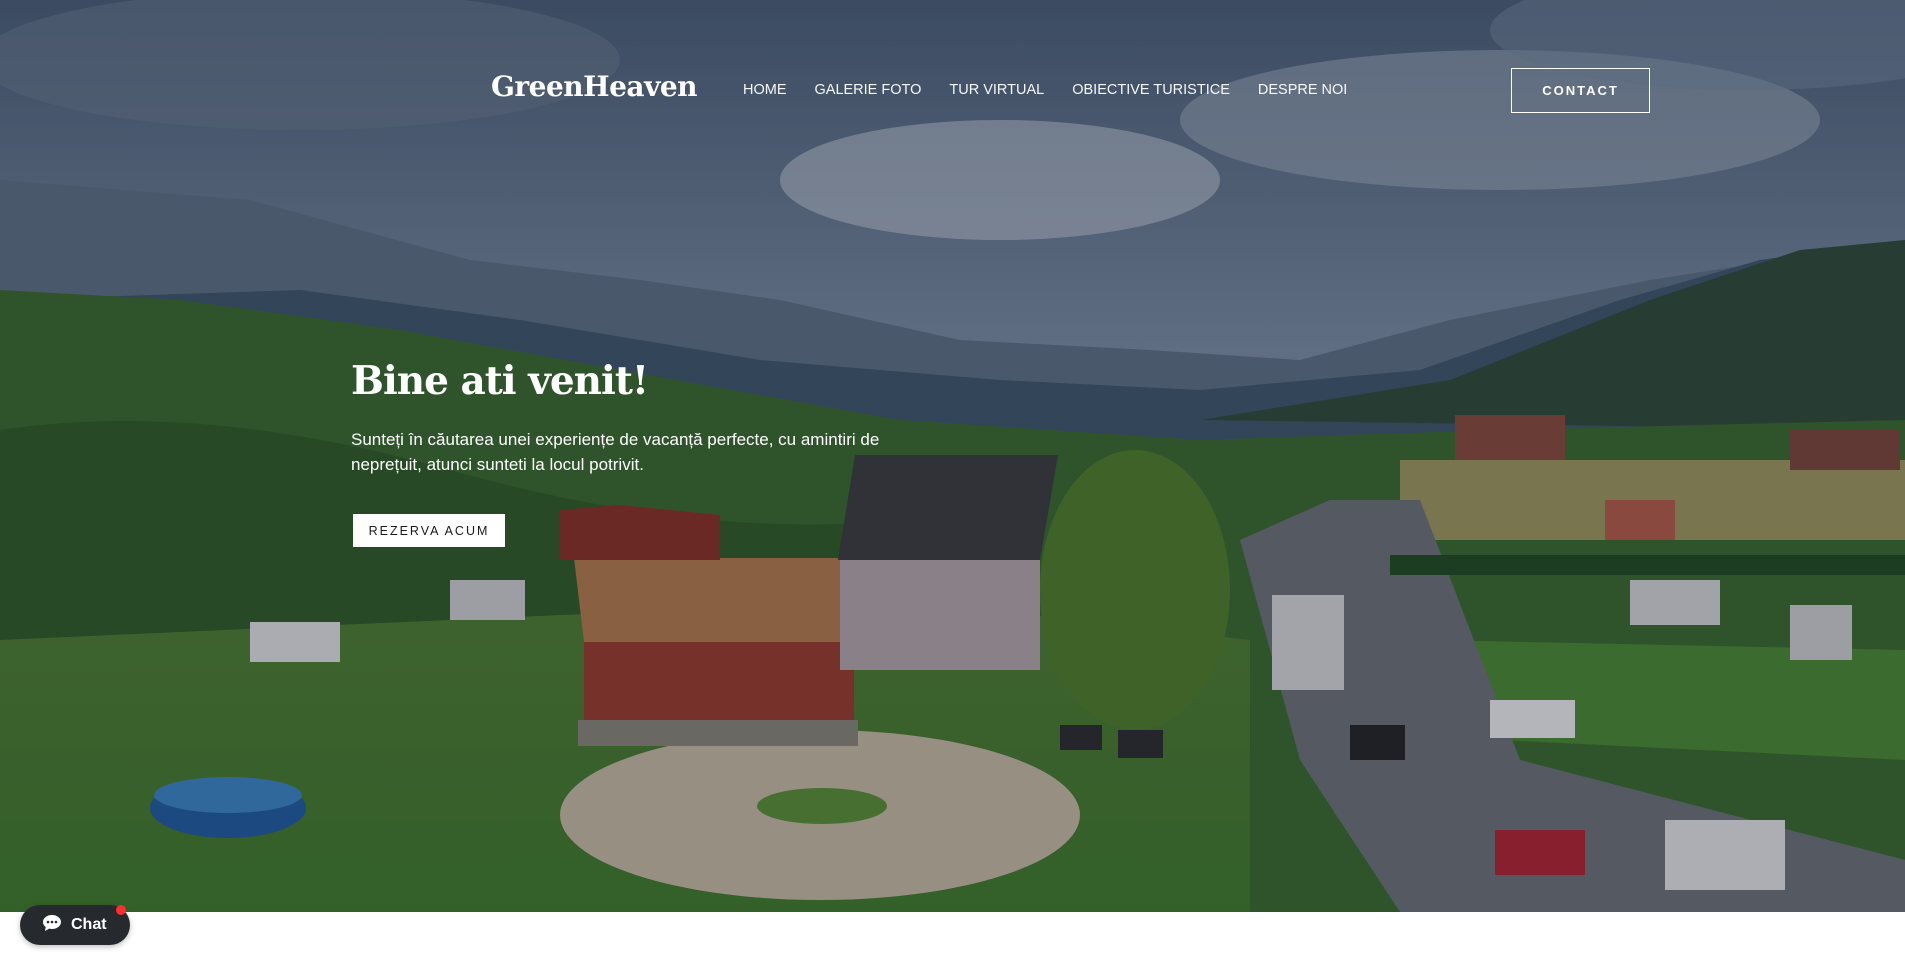  I want to click on hero-title: Bine ati venit!, so click(500, 381).